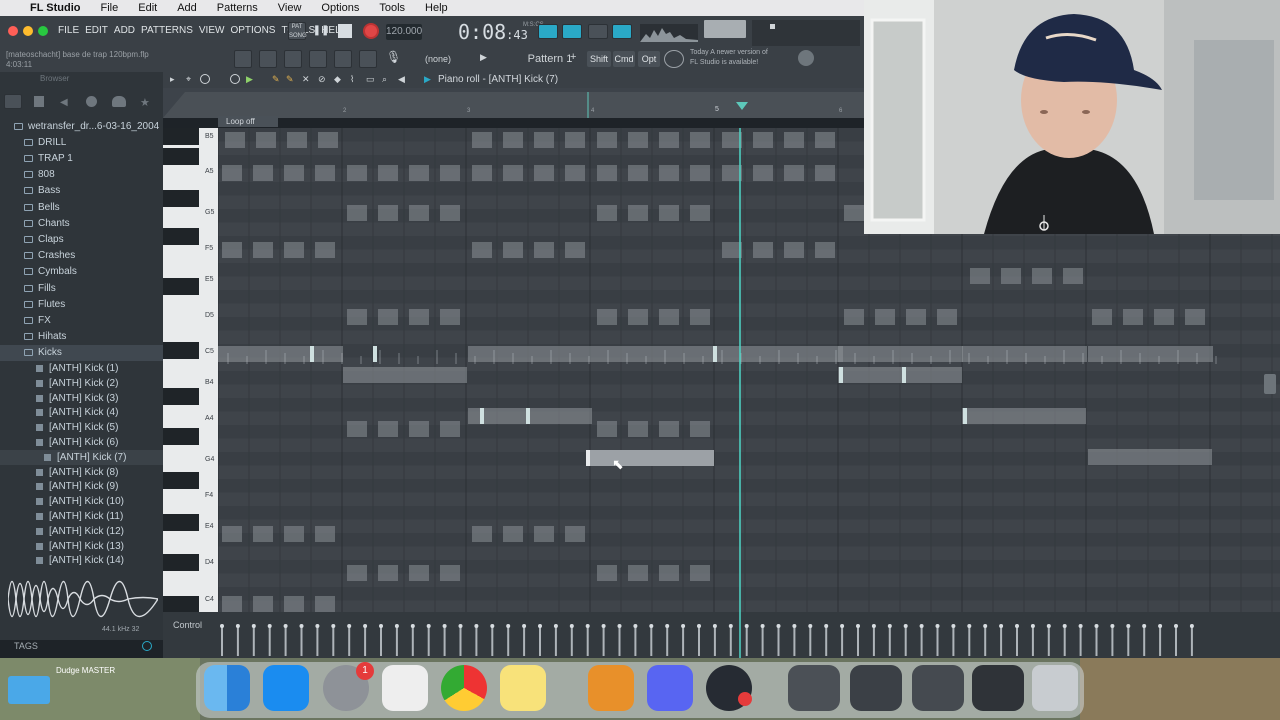  I want to click on shift-button: Shift, so click(599, 59).